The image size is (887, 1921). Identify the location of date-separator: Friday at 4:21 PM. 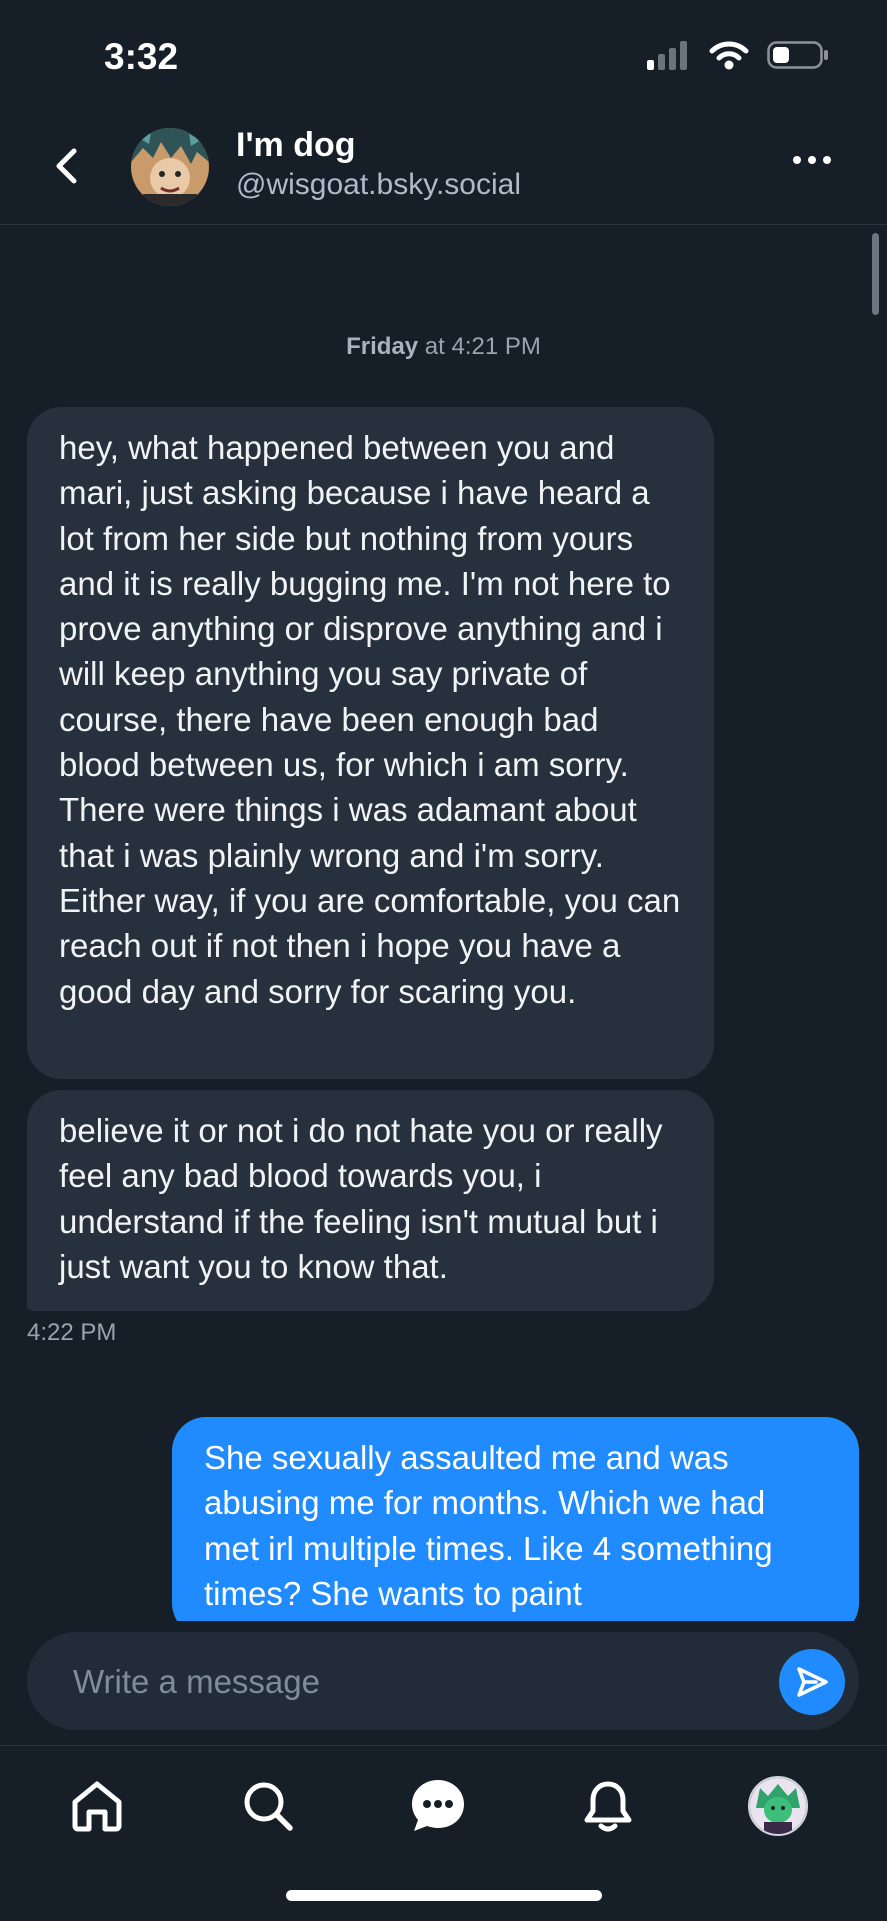
(443, 347).